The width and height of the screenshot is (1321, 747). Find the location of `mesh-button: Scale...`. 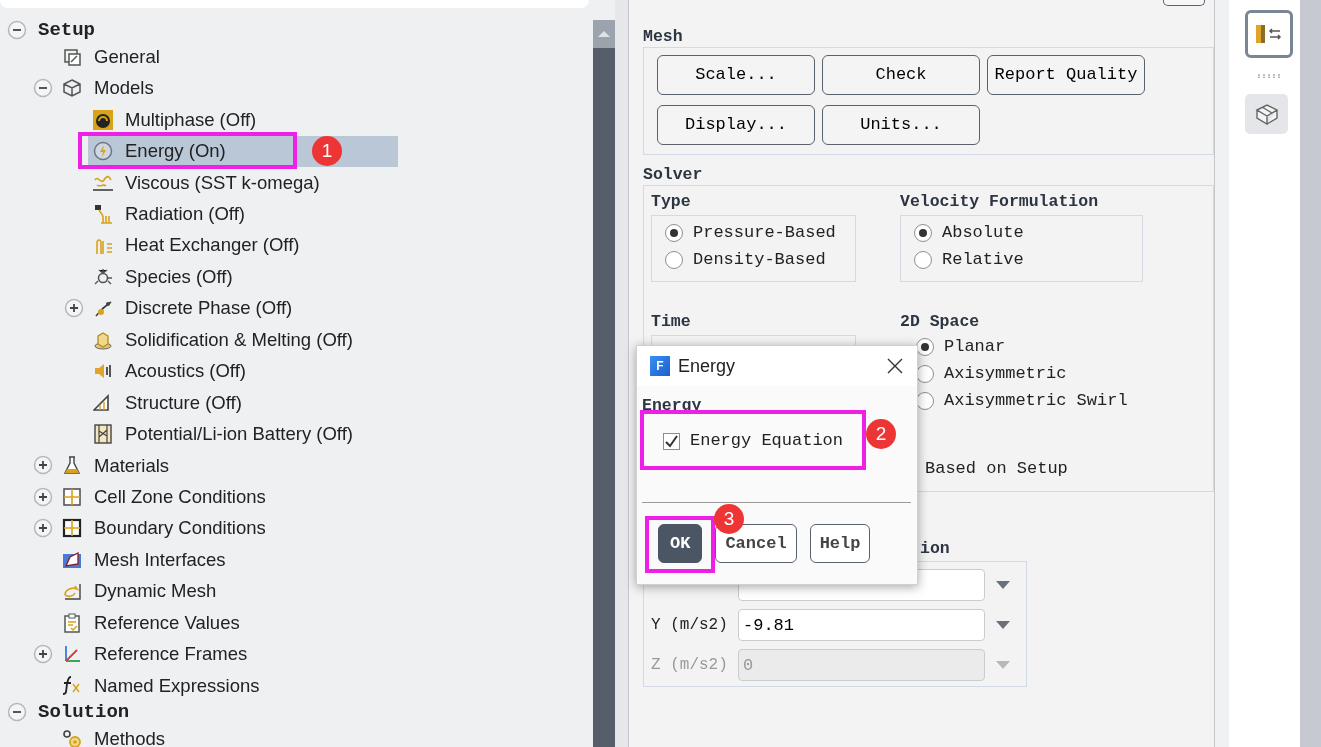

mesh-button: Scale... is located at coordinates (736, 75).